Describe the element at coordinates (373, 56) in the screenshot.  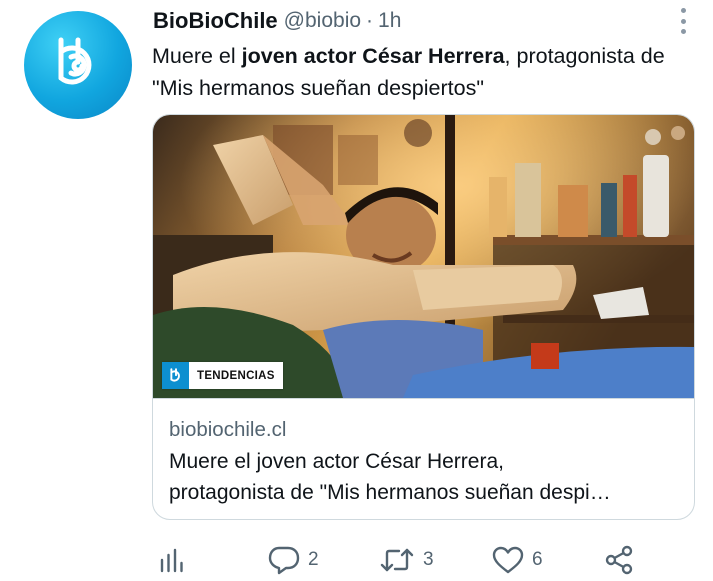
I see `tweet-text-bold: joven actor César Herrera` at that location.